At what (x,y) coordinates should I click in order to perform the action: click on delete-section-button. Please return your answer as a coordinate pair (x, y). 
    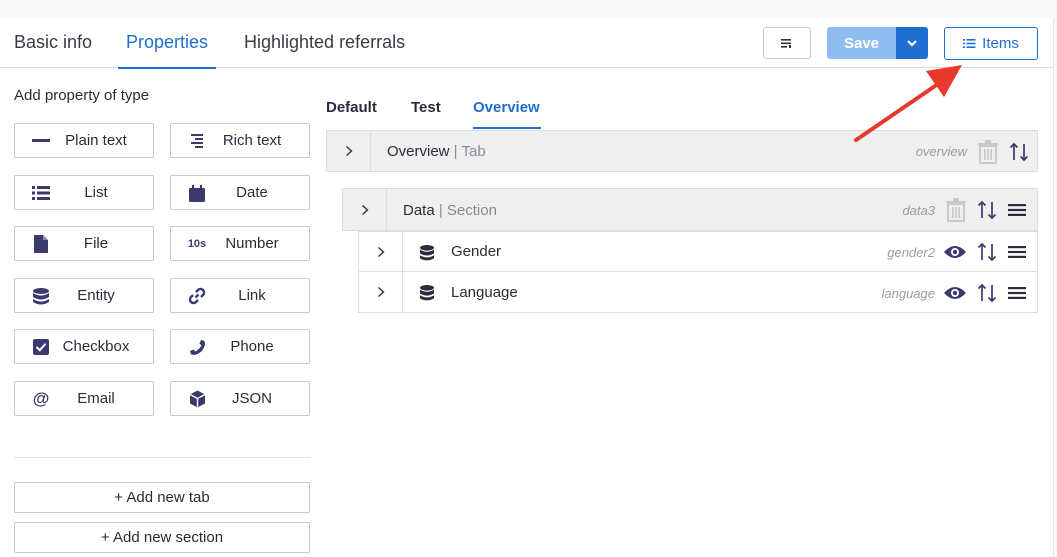
    Looking at the image, I should click on (956, 210).